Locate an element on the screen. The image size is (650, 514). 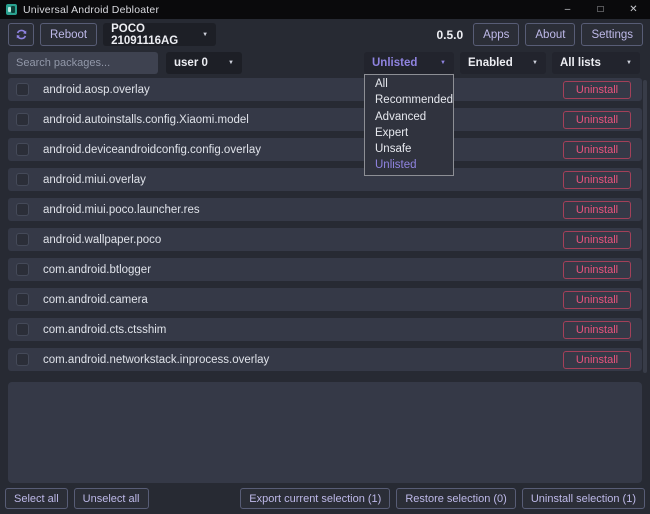
lists-select: All lists ▼ is located at coordinates (596, 63).